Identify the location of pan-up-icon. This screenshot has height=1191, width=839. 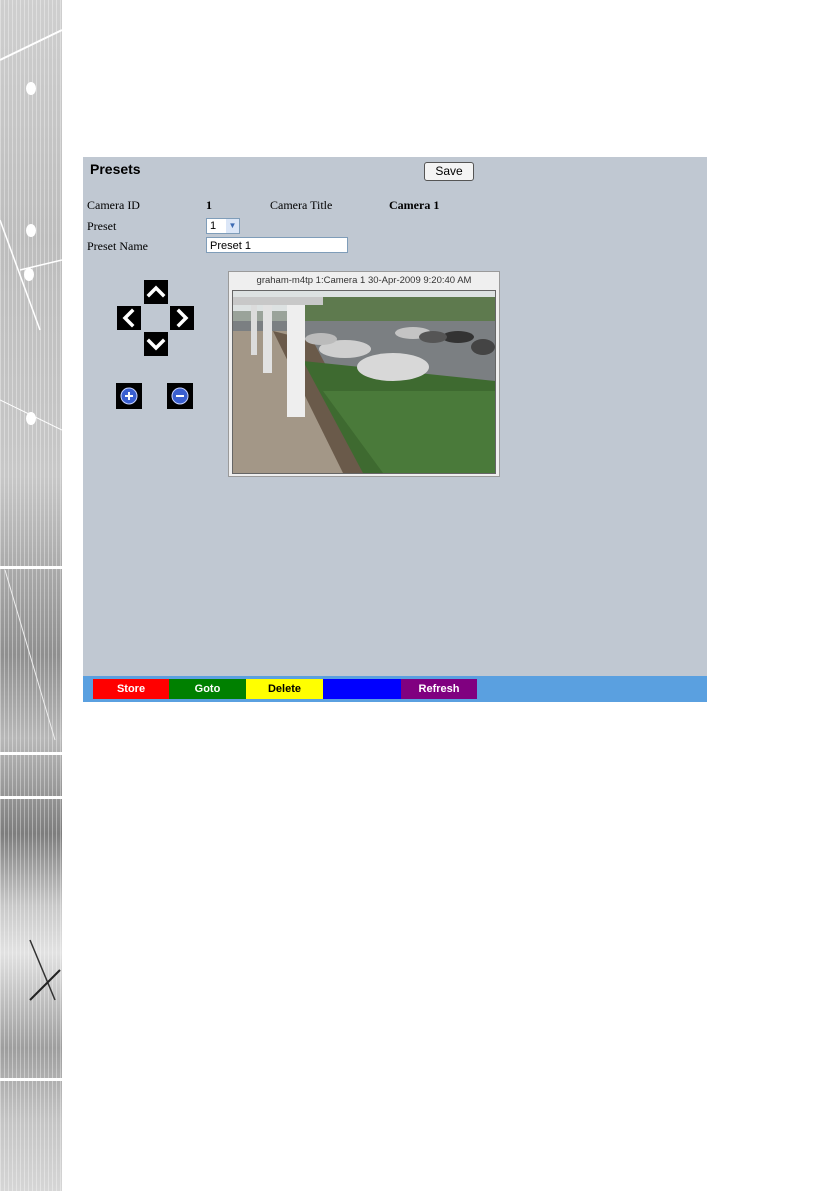
(156, 292).